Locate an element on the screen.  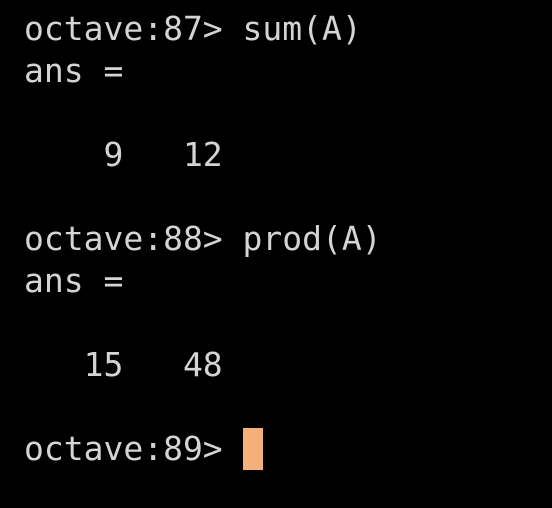
prompt: octave:88> is located at coordinates (133, 238).